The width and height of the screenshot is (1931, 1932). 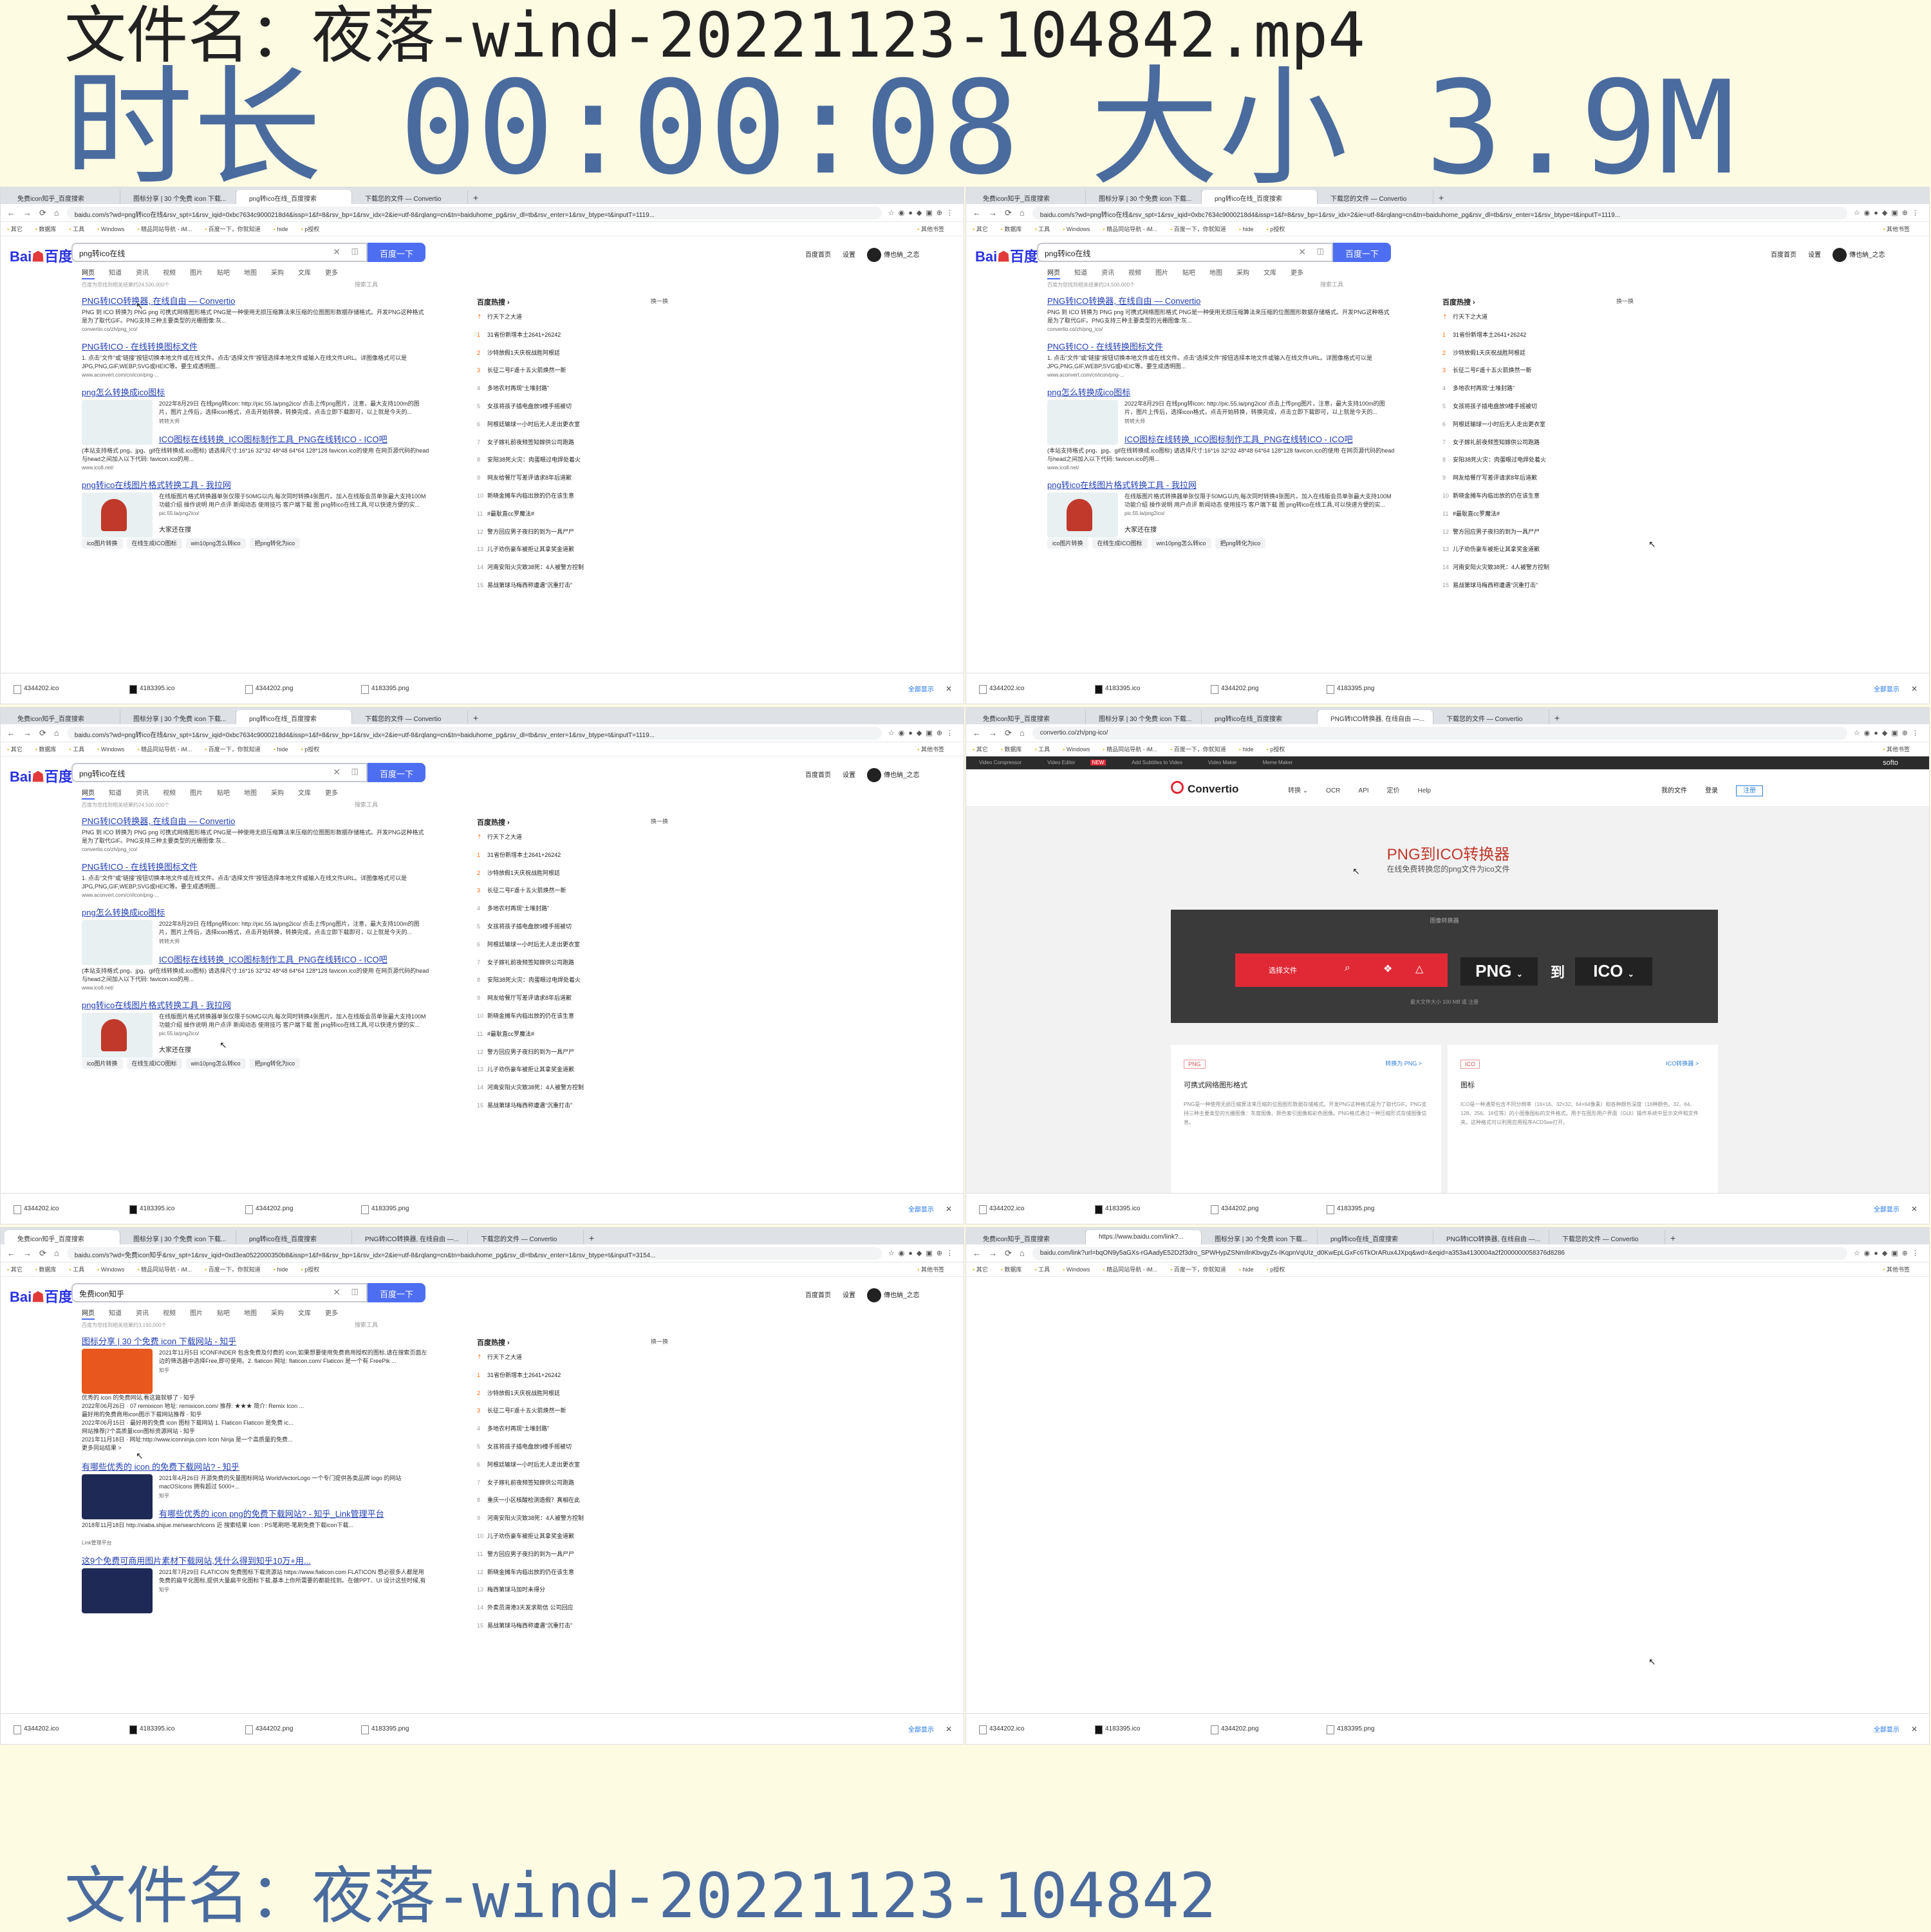 What do you see at coordinates (1153, 1209) in the screenshot?
I see `download-item: 4183395.ico` at bounding box center [1153, 1209].